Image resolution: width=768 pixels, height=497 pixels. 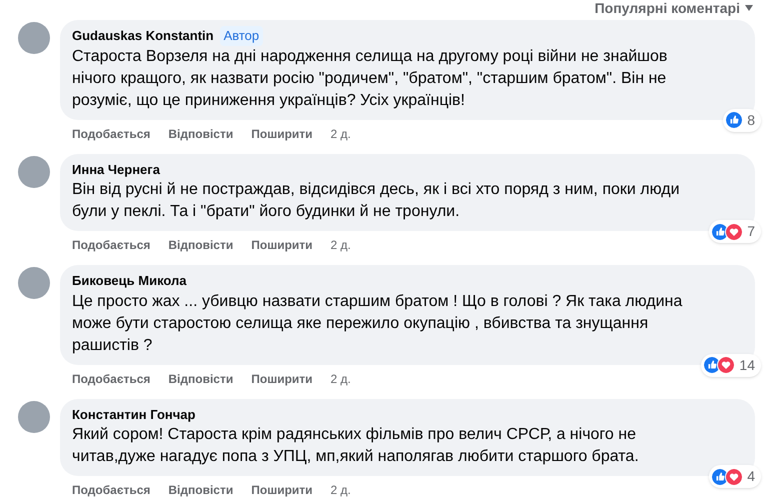 What do you see at coordinates (667, 9) in the screenshot?
I see `sort-menu: Популярні коментарі` at bounding box center [667, 9].